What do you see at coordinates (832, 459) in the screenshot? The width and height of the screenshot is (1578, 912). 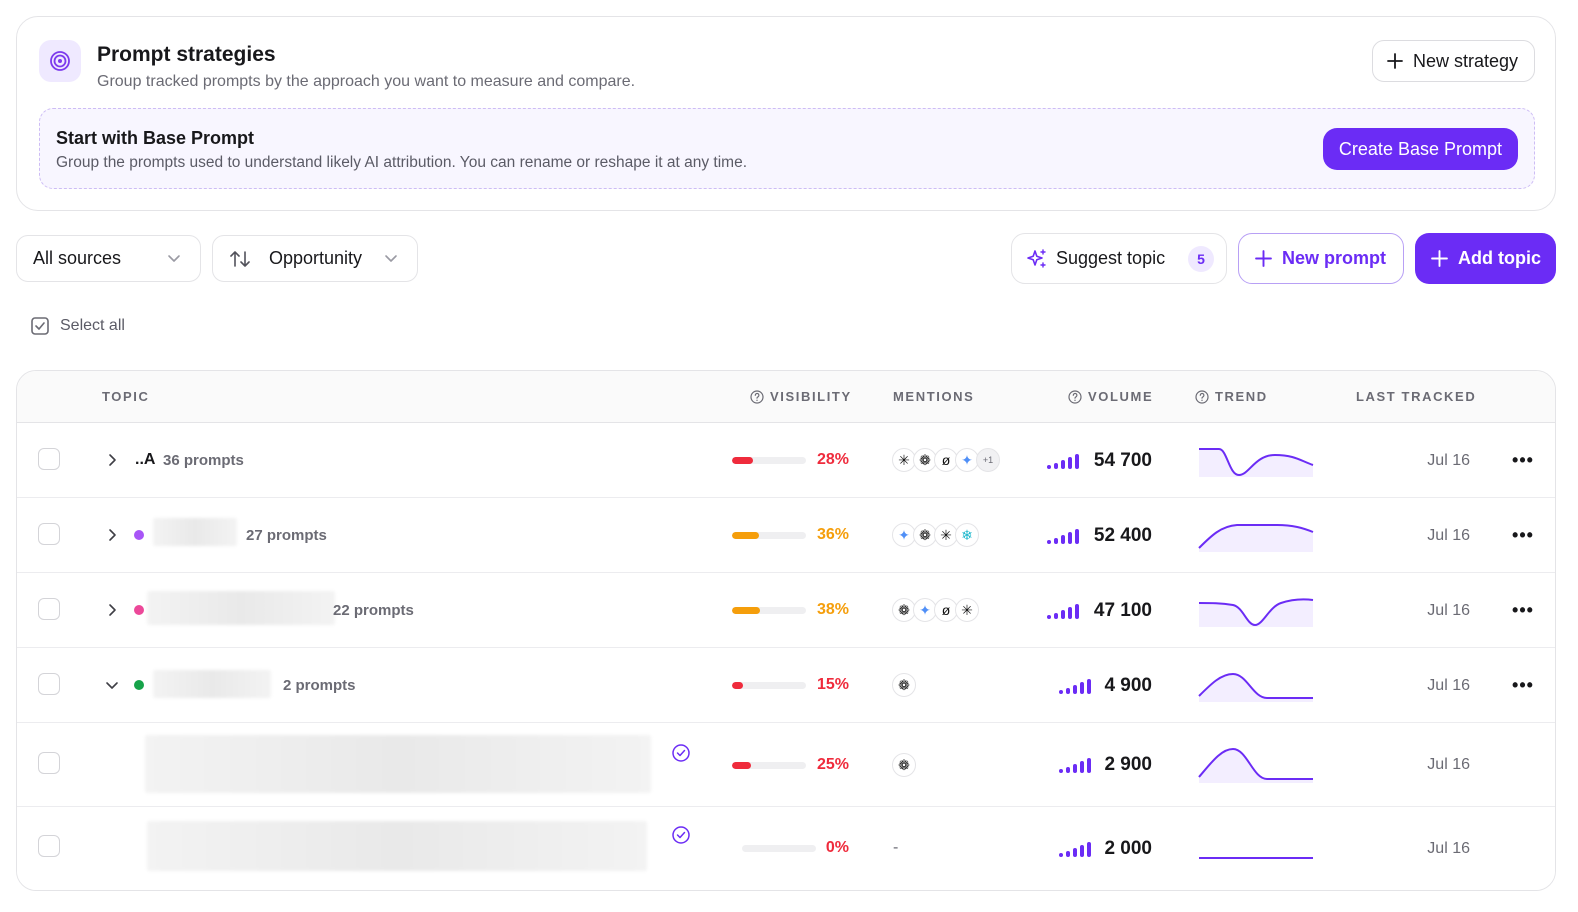 I see `visibility-percent: 28%` at bounding box center [832, 459].